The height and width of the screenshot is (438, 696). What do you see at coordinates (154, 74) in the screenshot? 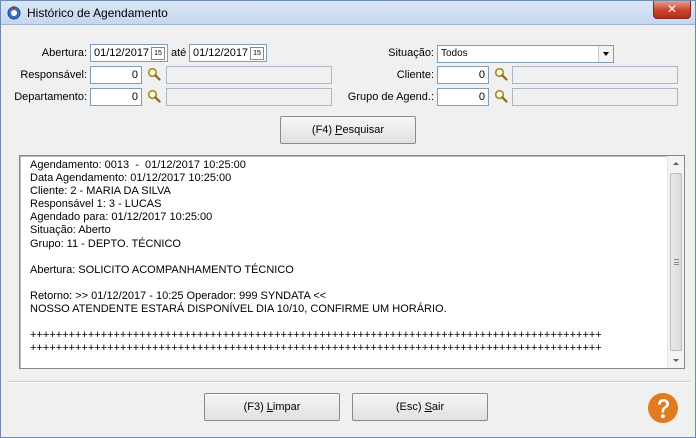
I see `search-responsavel-icon` at bounding box center [154, 74].